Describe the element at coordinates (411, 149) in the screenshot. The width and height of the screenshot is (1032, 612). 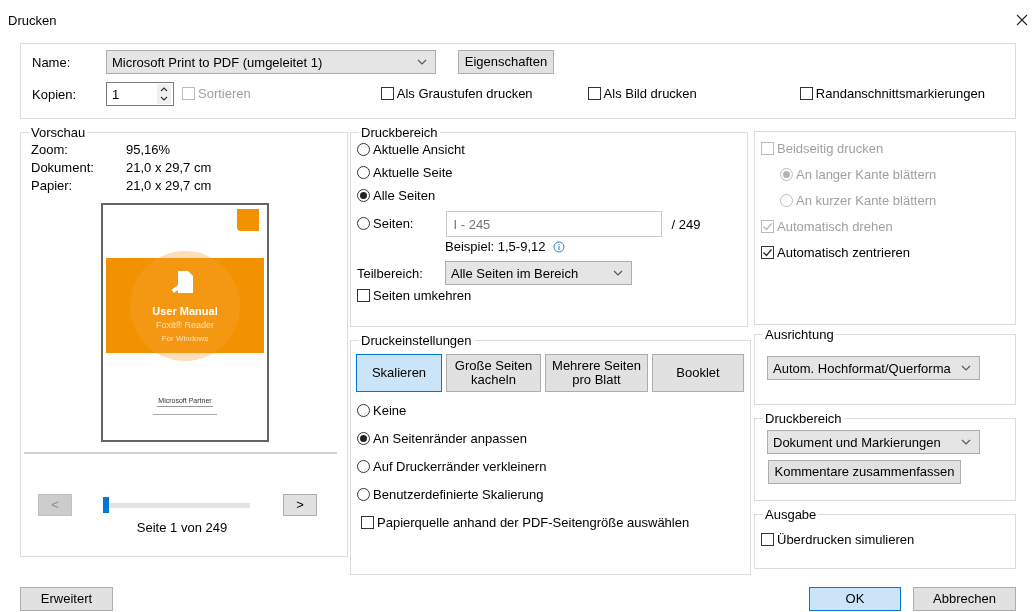
I see `radio-button: Aktuelle Ansicht` at that location.